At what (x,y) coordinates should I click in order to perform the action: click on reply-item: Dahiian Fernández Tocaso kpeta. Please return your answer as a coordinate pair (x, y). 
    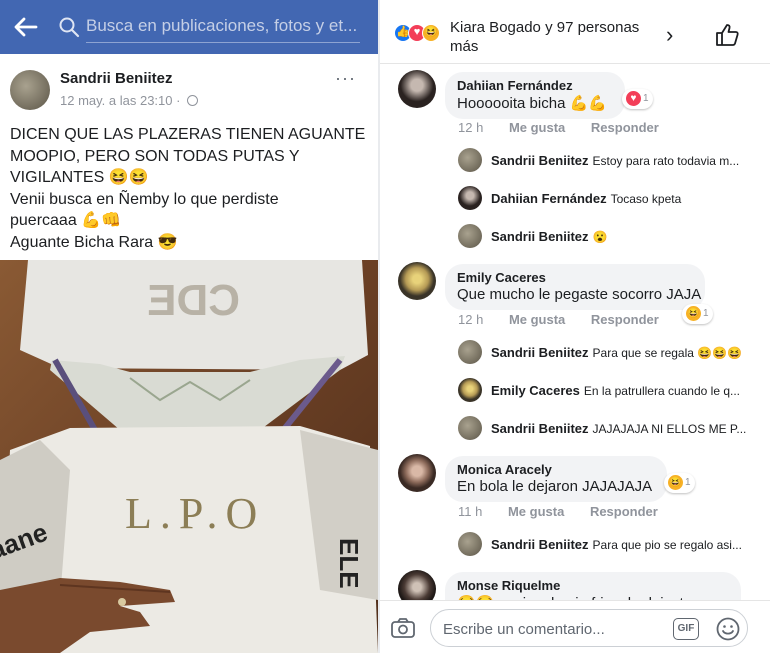
    Looking at the image, I should click on (586, 198).